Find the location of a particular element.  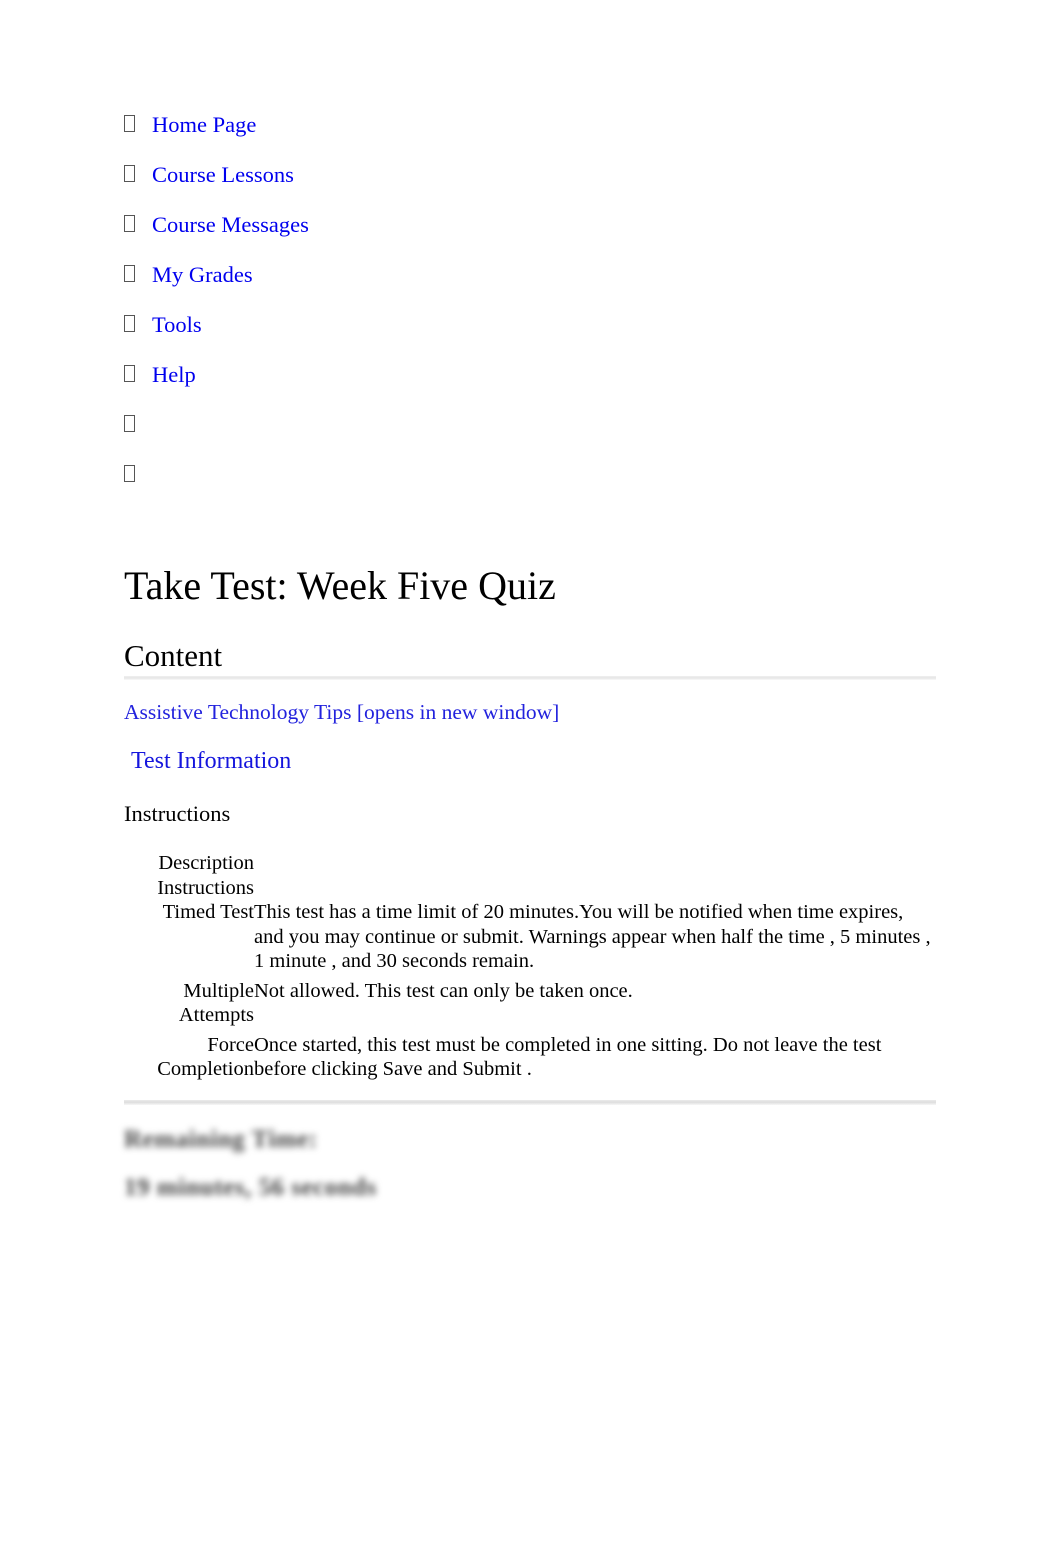

content-divider is located at coordinates (530, 678).